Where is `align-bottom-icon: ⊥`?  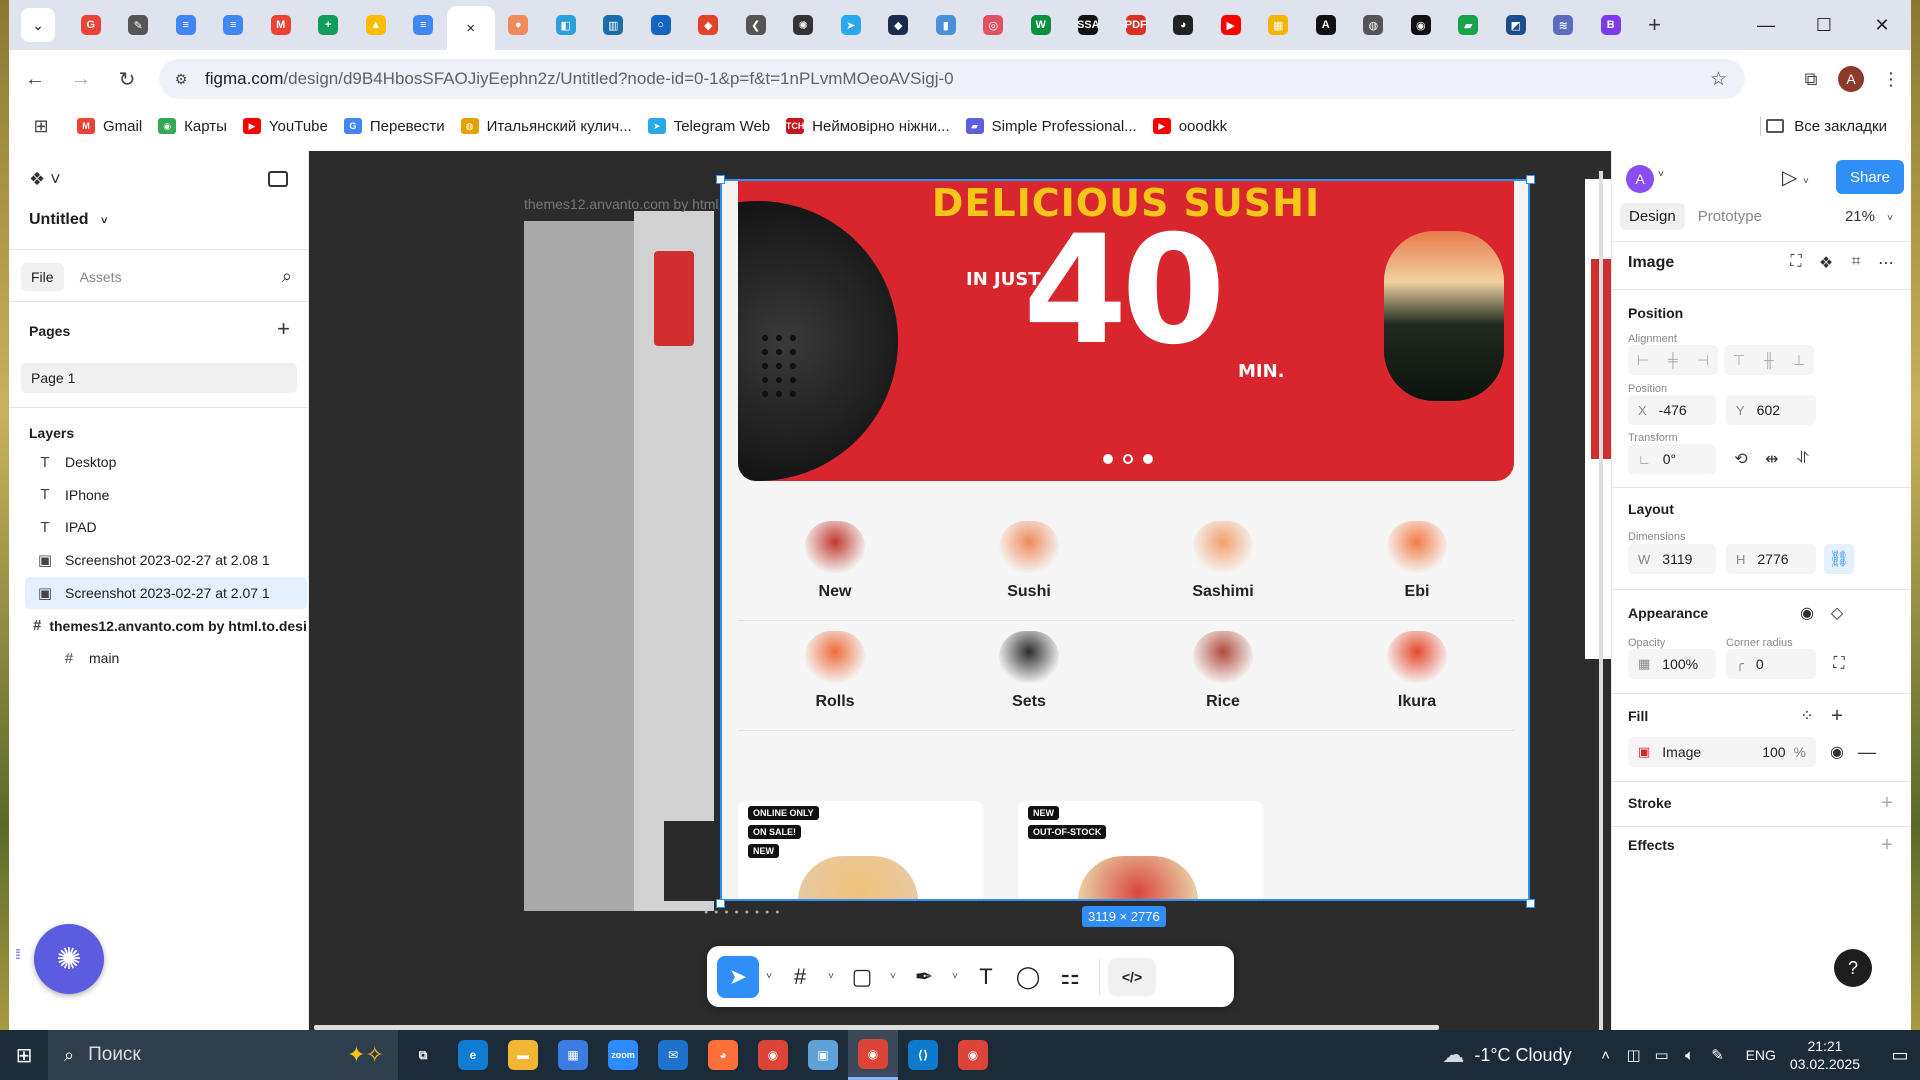 align-bottom-icon: ⊥ is located at coordinates (1799, 360).